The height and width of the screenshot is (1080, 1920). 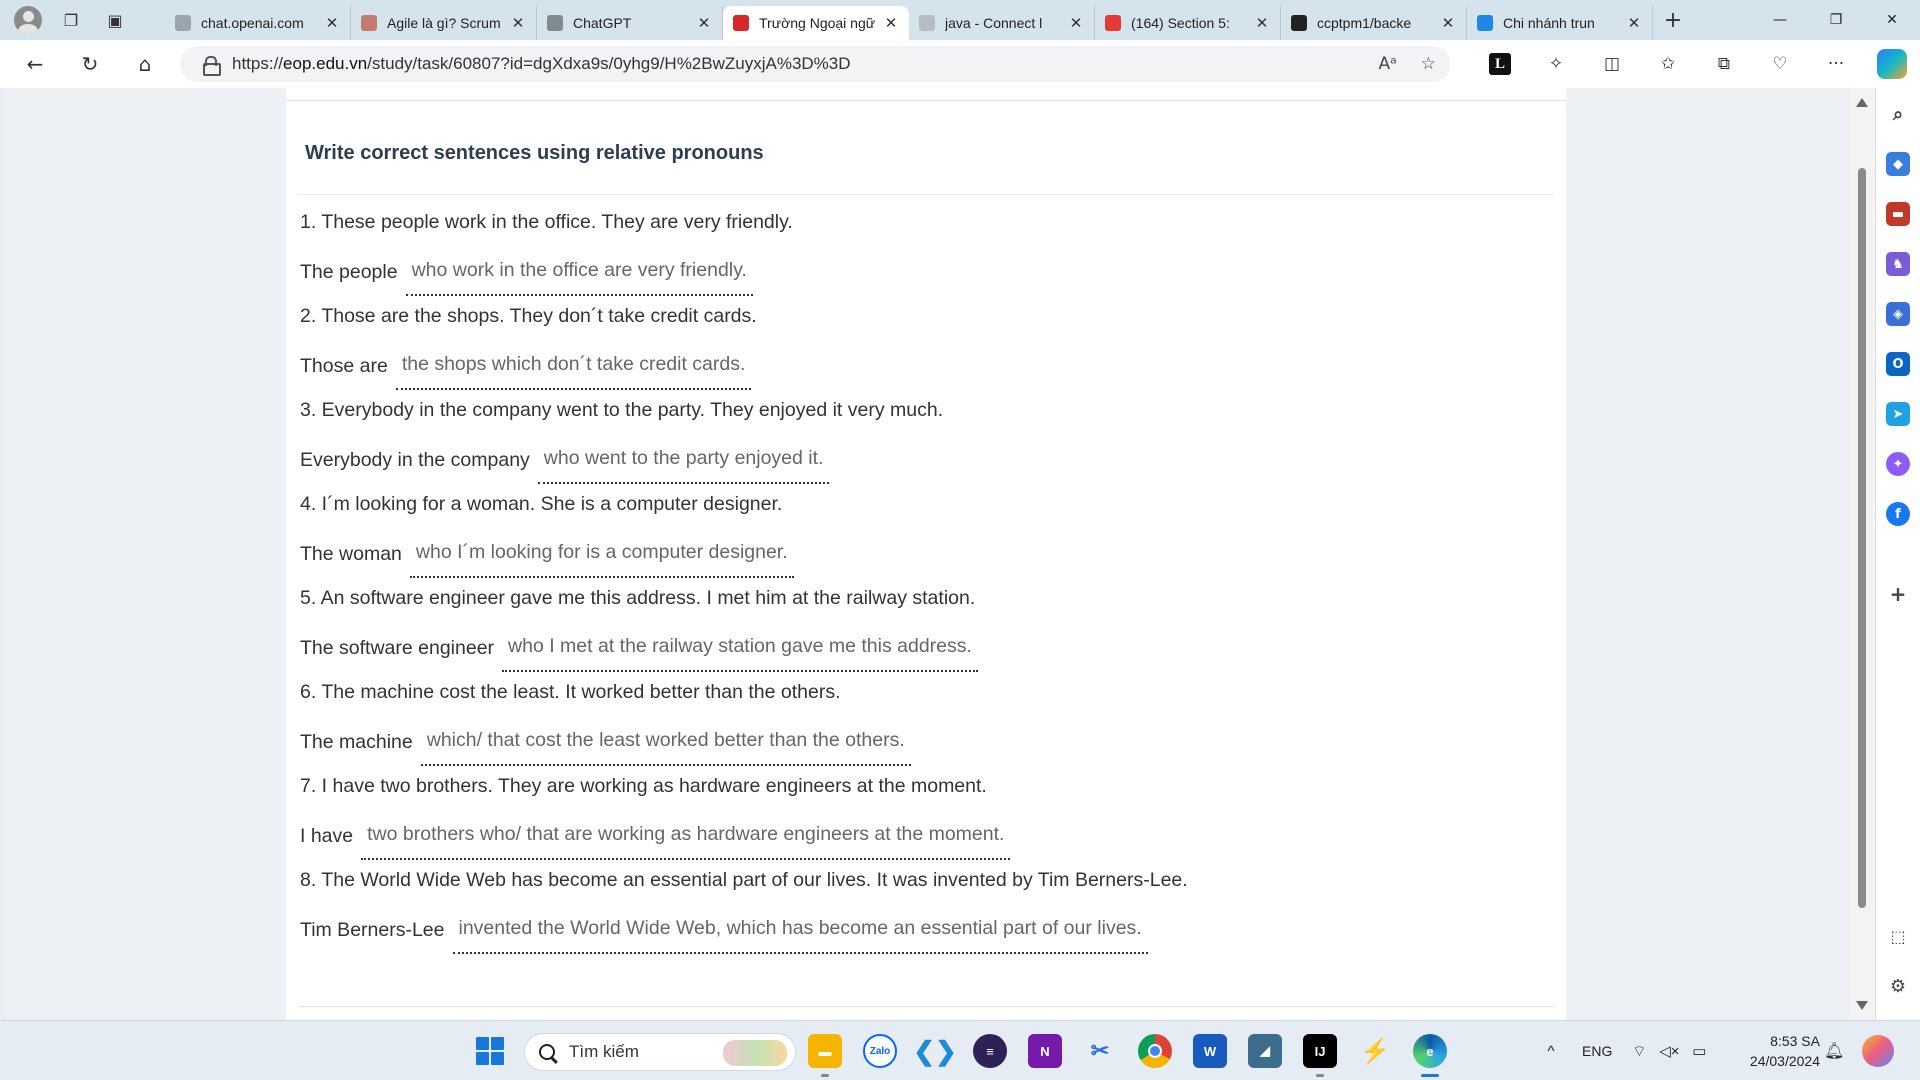 What do you see at coordinates (683, 465) in the screenshot?
I see `answer-input: who went to the party enjoyed it.` at bounding box center [683, 465].